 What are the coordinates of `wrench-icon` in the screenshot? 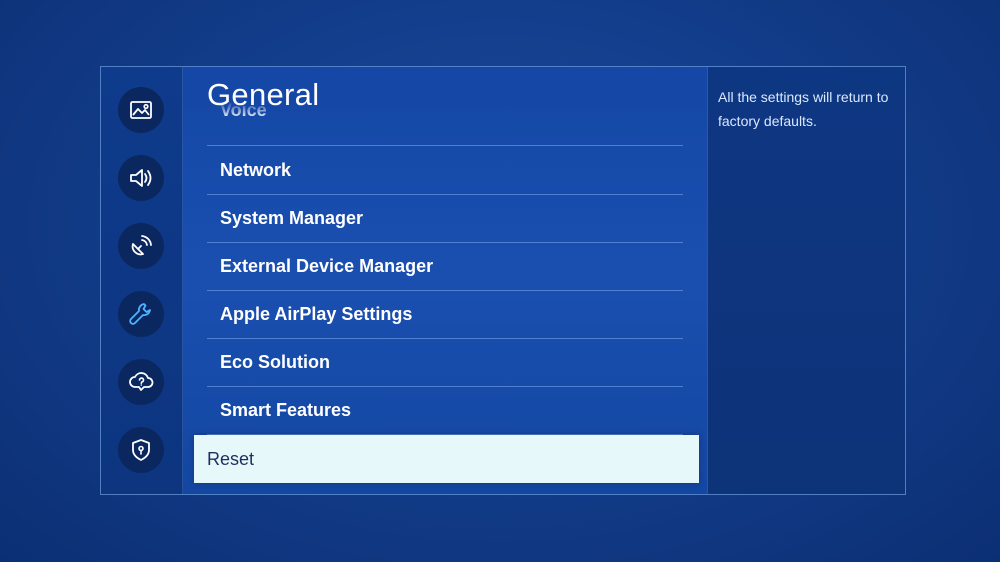 It's located at (140, 314).